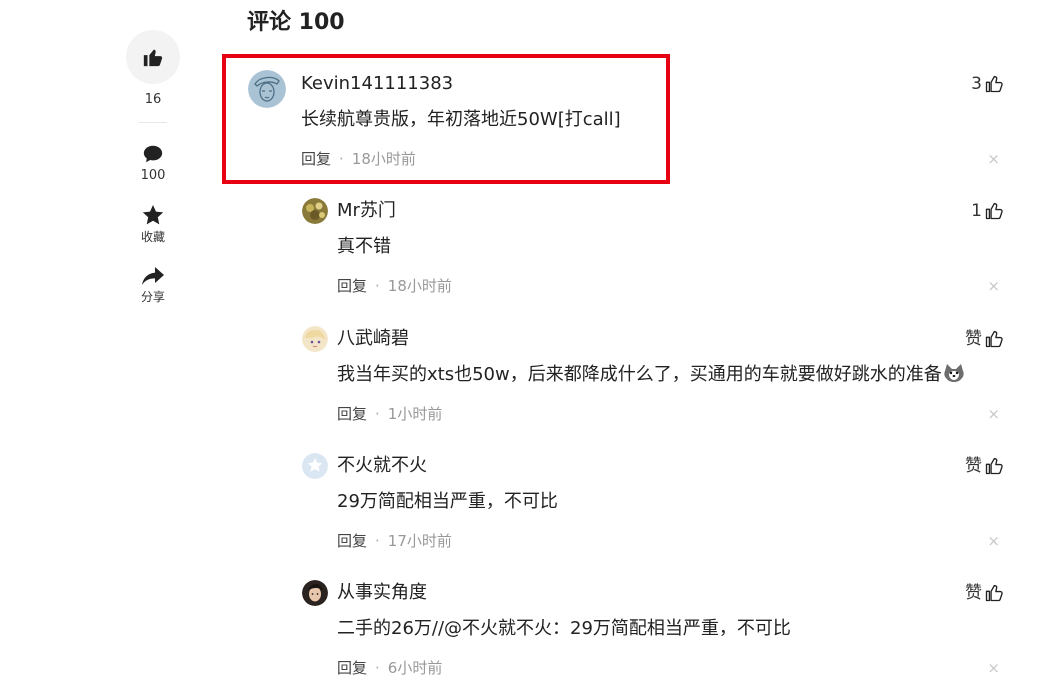  Describe the element at coordinates (382, 593) in the screenshot. I see `comment-username: 从事实角度` at that location.